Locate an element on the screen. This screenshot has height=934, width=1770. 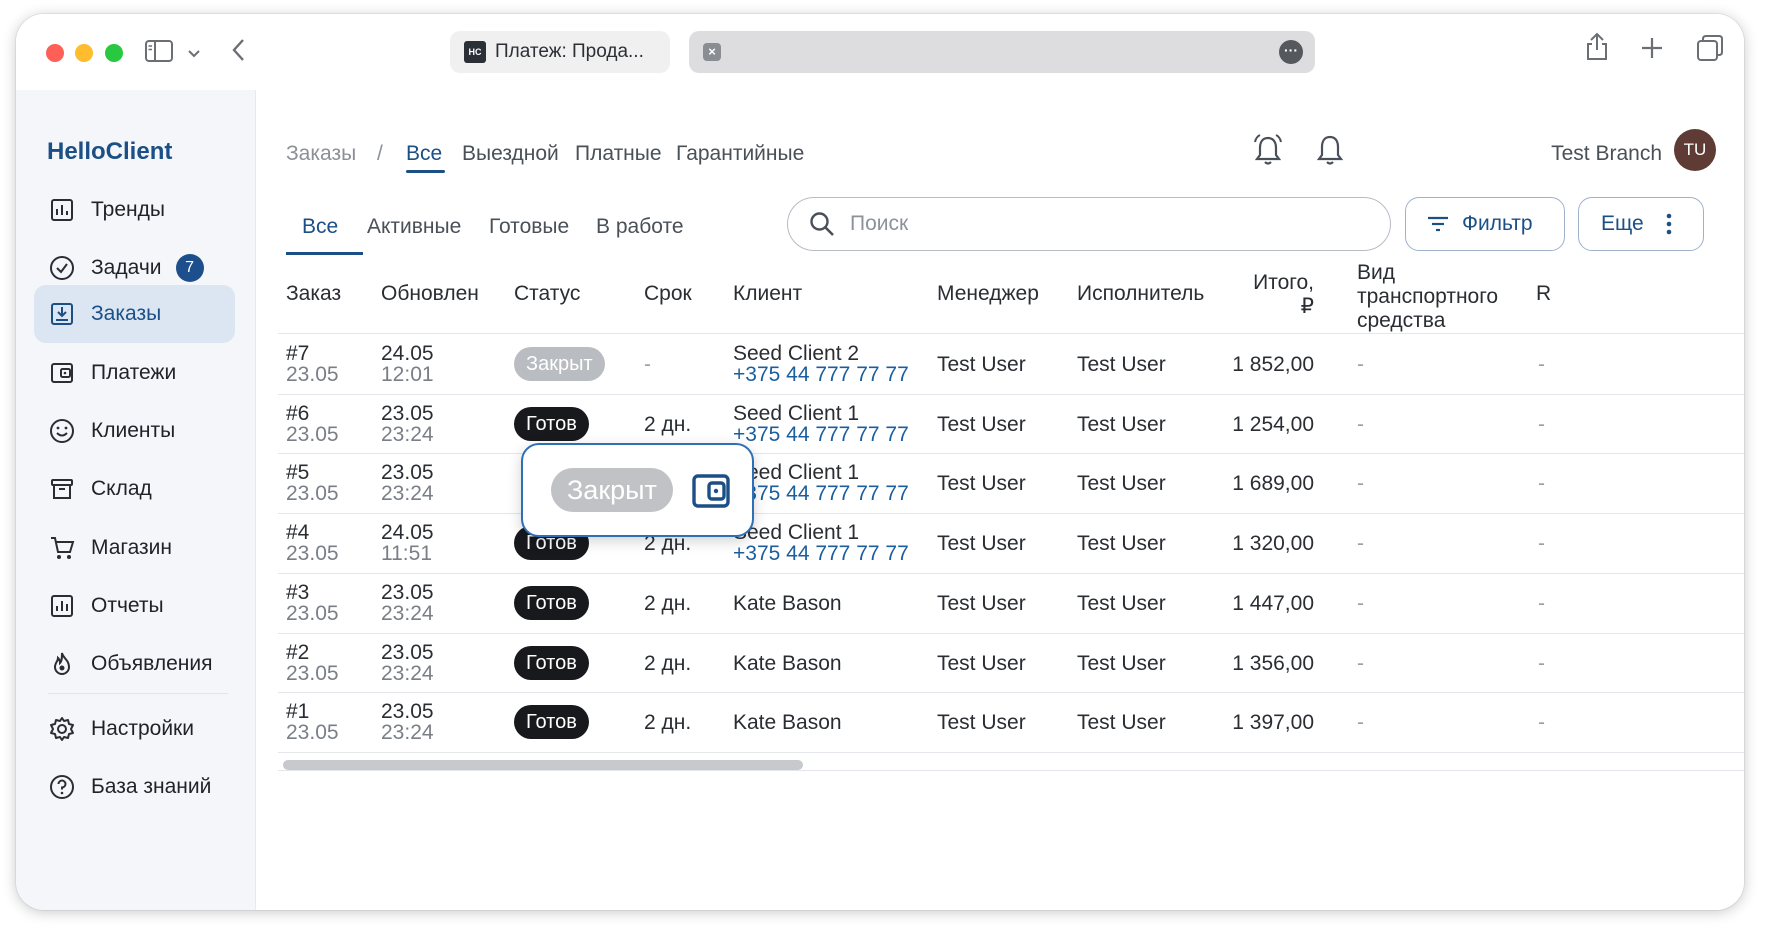
sidebar-item-settings: Настройки is located at coordinates (134, 729).